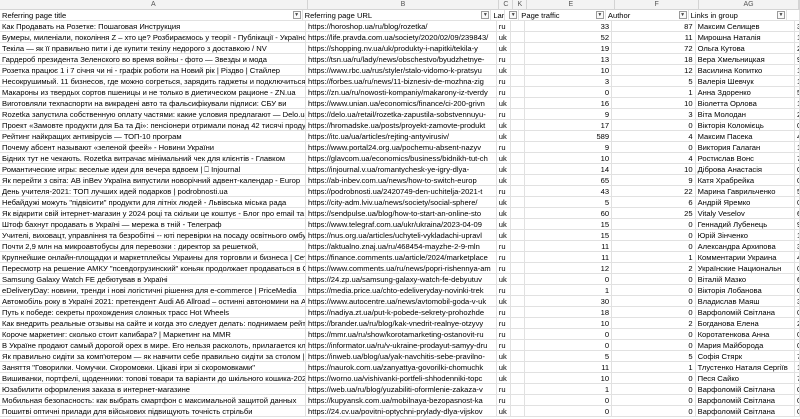 This screenshot has height=419, width=800. What do you see at coordinates (654, 81) in the screenshot?
I see `cell-links: 5` at bounding box center [654, 81].